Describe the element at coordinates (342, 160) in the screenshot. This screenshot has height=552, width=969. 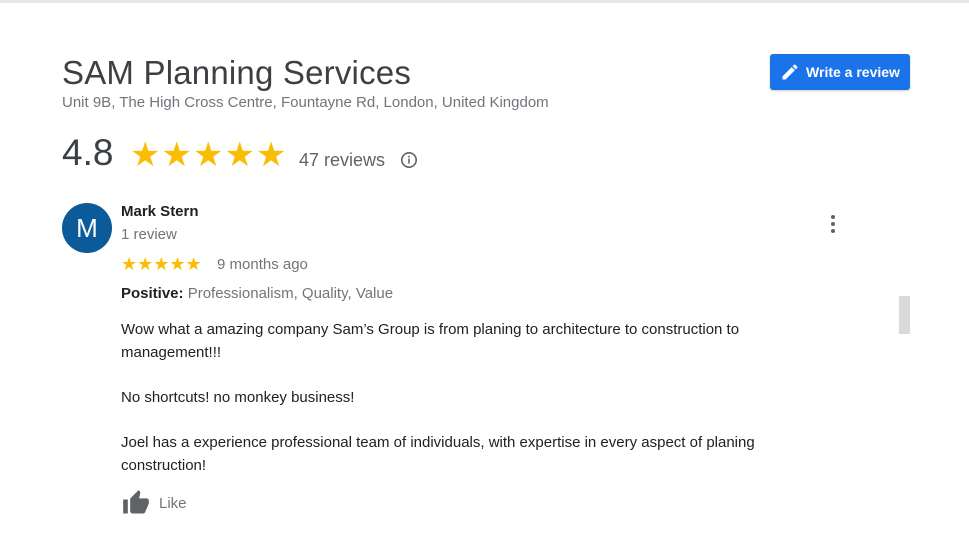
I see `reviews-count: 47 reviews` at that location.